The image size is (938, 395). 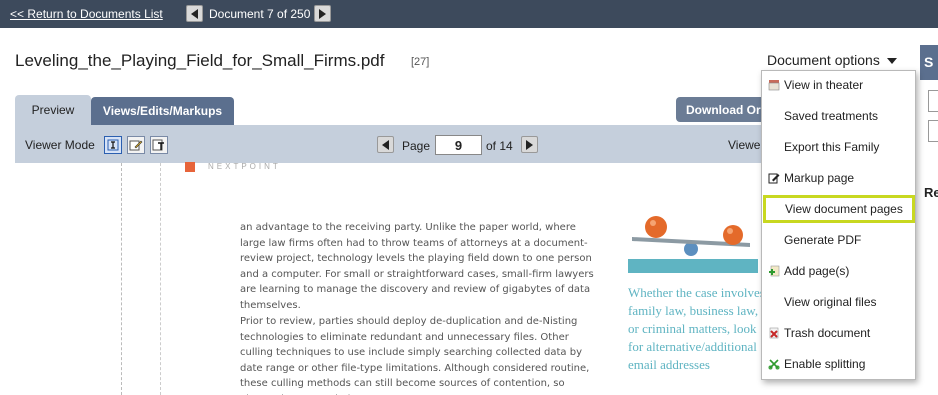 I want to click on viewer-label: Viewer, so click(x=746, y=145).